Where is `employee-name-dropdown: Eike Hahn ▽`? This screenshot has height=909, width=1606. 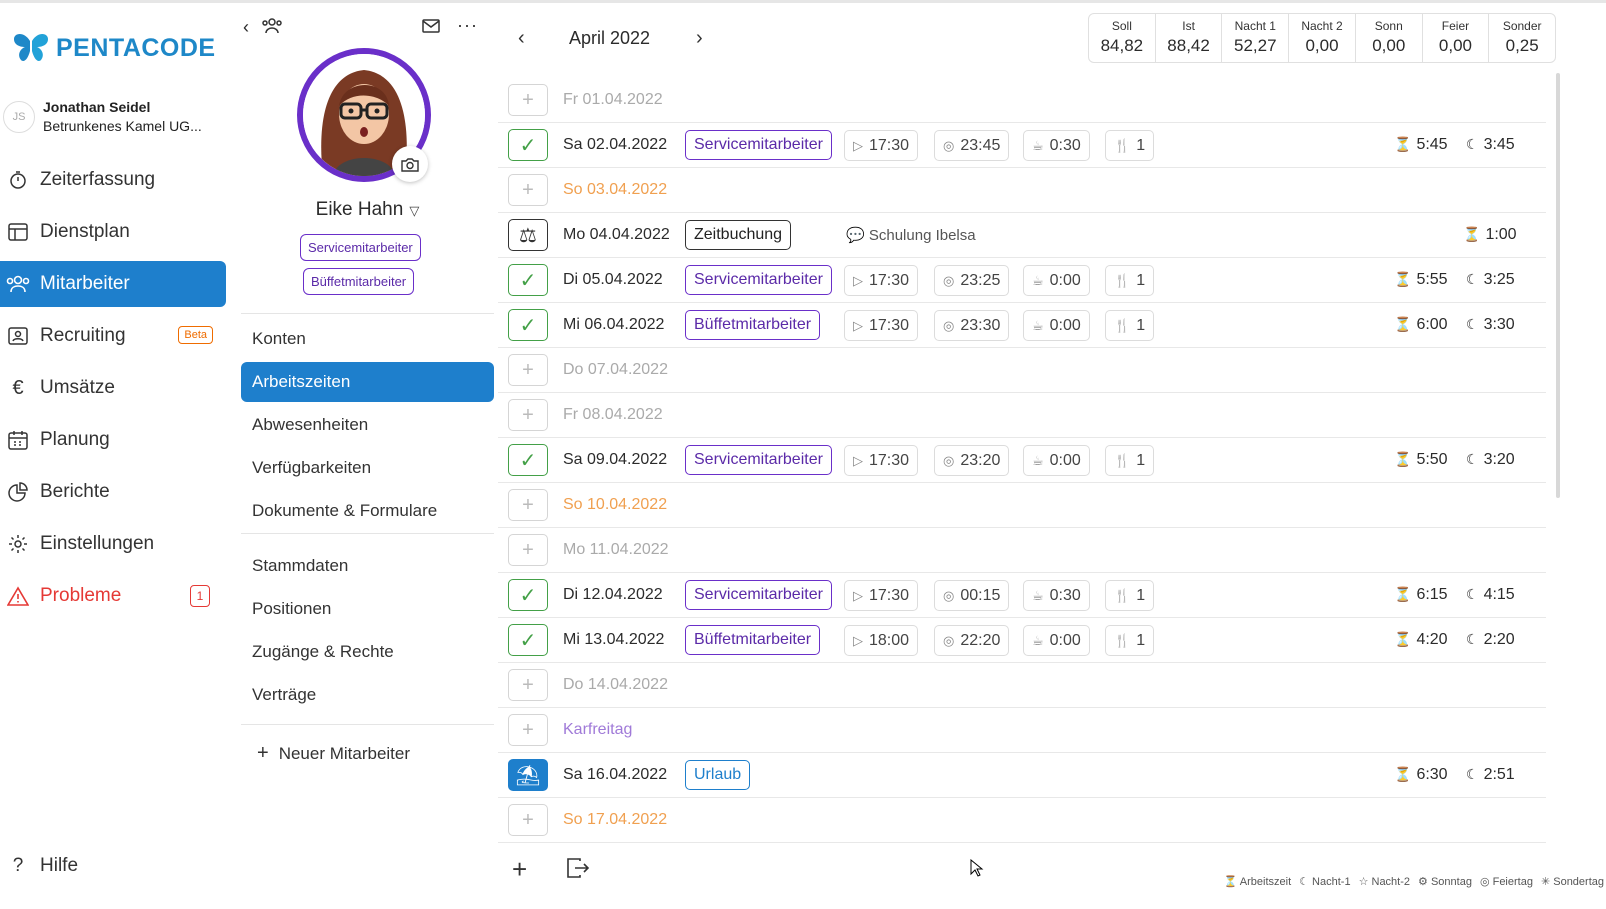 employee-name-dropdown: Eike Hahn ▽ is located at coordinates (367, 210).